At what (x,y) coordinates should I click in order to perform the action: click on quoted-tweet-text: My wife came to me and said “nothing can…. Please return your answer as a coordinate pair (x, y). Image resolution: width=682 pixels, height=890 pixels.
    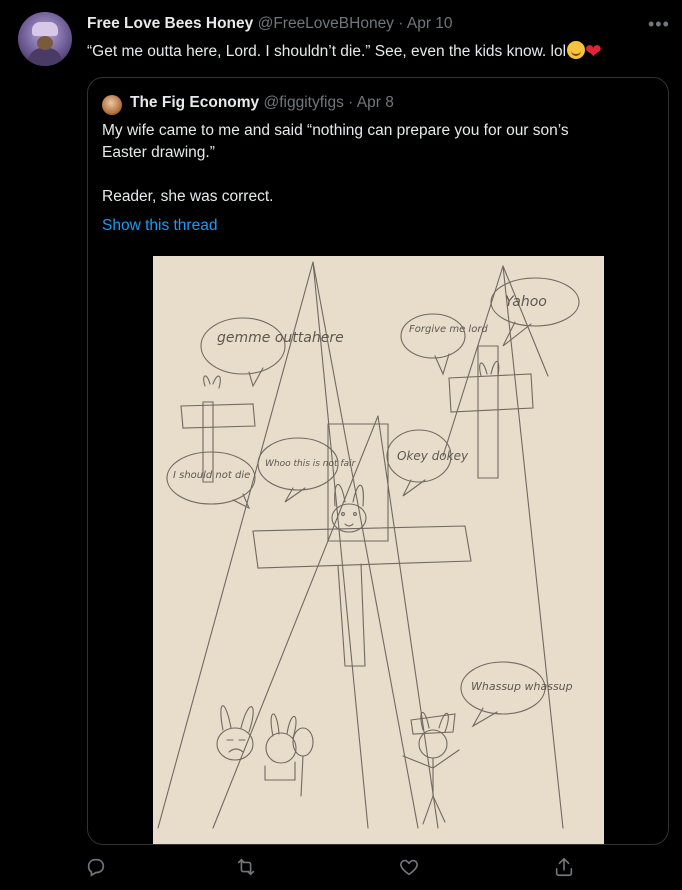
    Looking at the image, I should click on (378, 164).